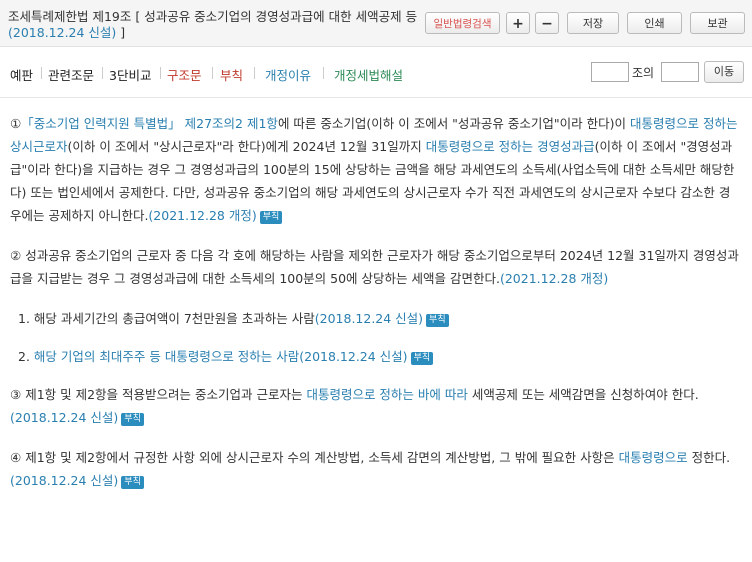 The image size is (752, 562). What do you see at coordinates (16, 394) in the screenshot?
I see `paragraph-number: ③` at bounding box center [16, 394].